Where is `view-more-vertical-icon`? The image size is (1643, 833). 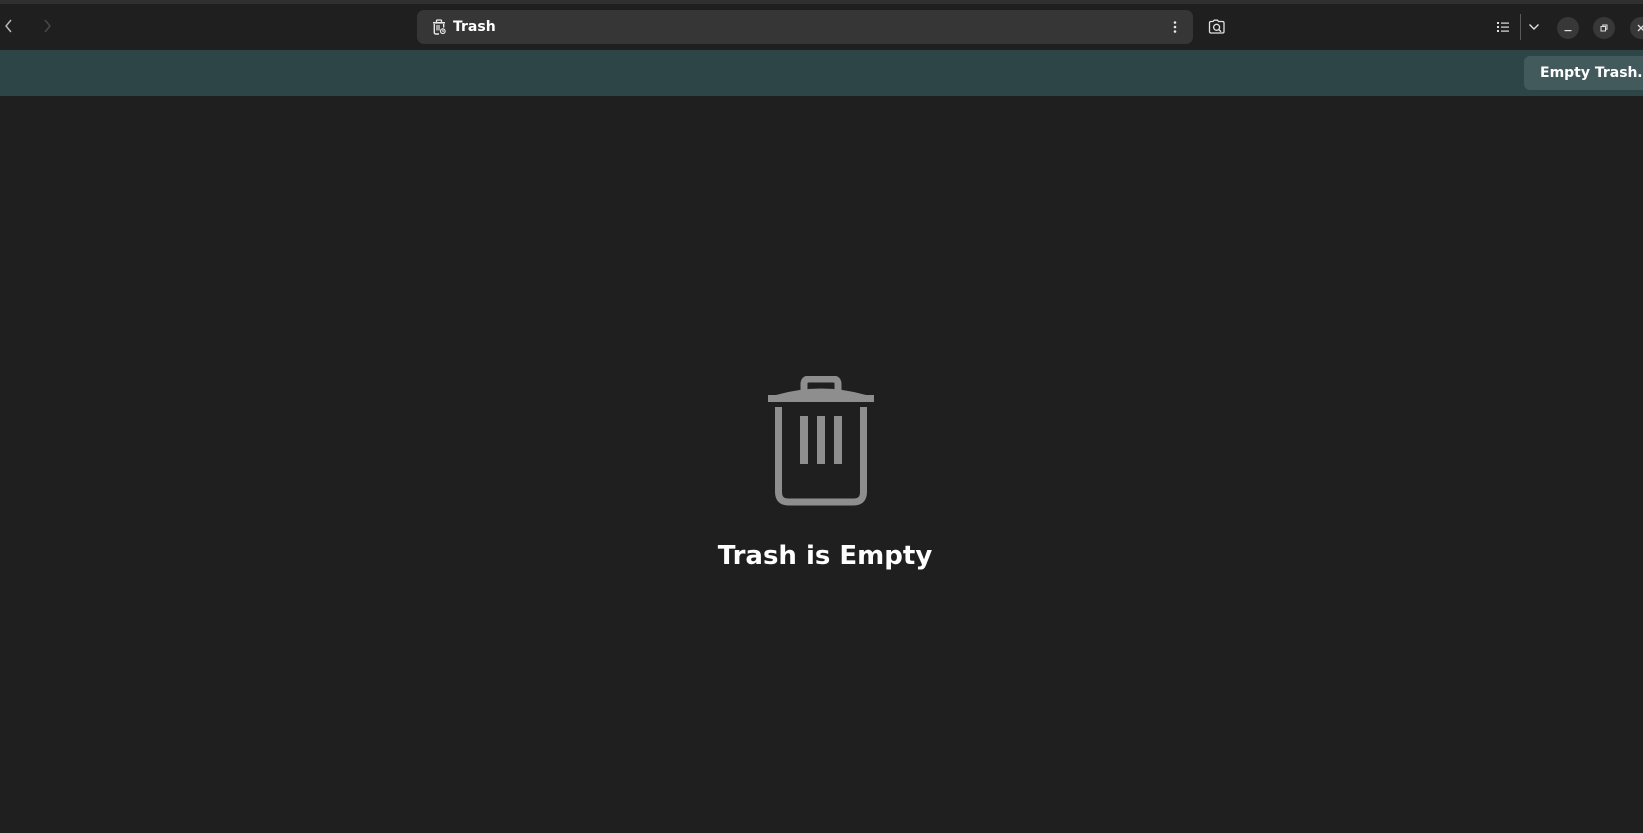 view-more-vertical-icon is located at coordinates (1175, 27).